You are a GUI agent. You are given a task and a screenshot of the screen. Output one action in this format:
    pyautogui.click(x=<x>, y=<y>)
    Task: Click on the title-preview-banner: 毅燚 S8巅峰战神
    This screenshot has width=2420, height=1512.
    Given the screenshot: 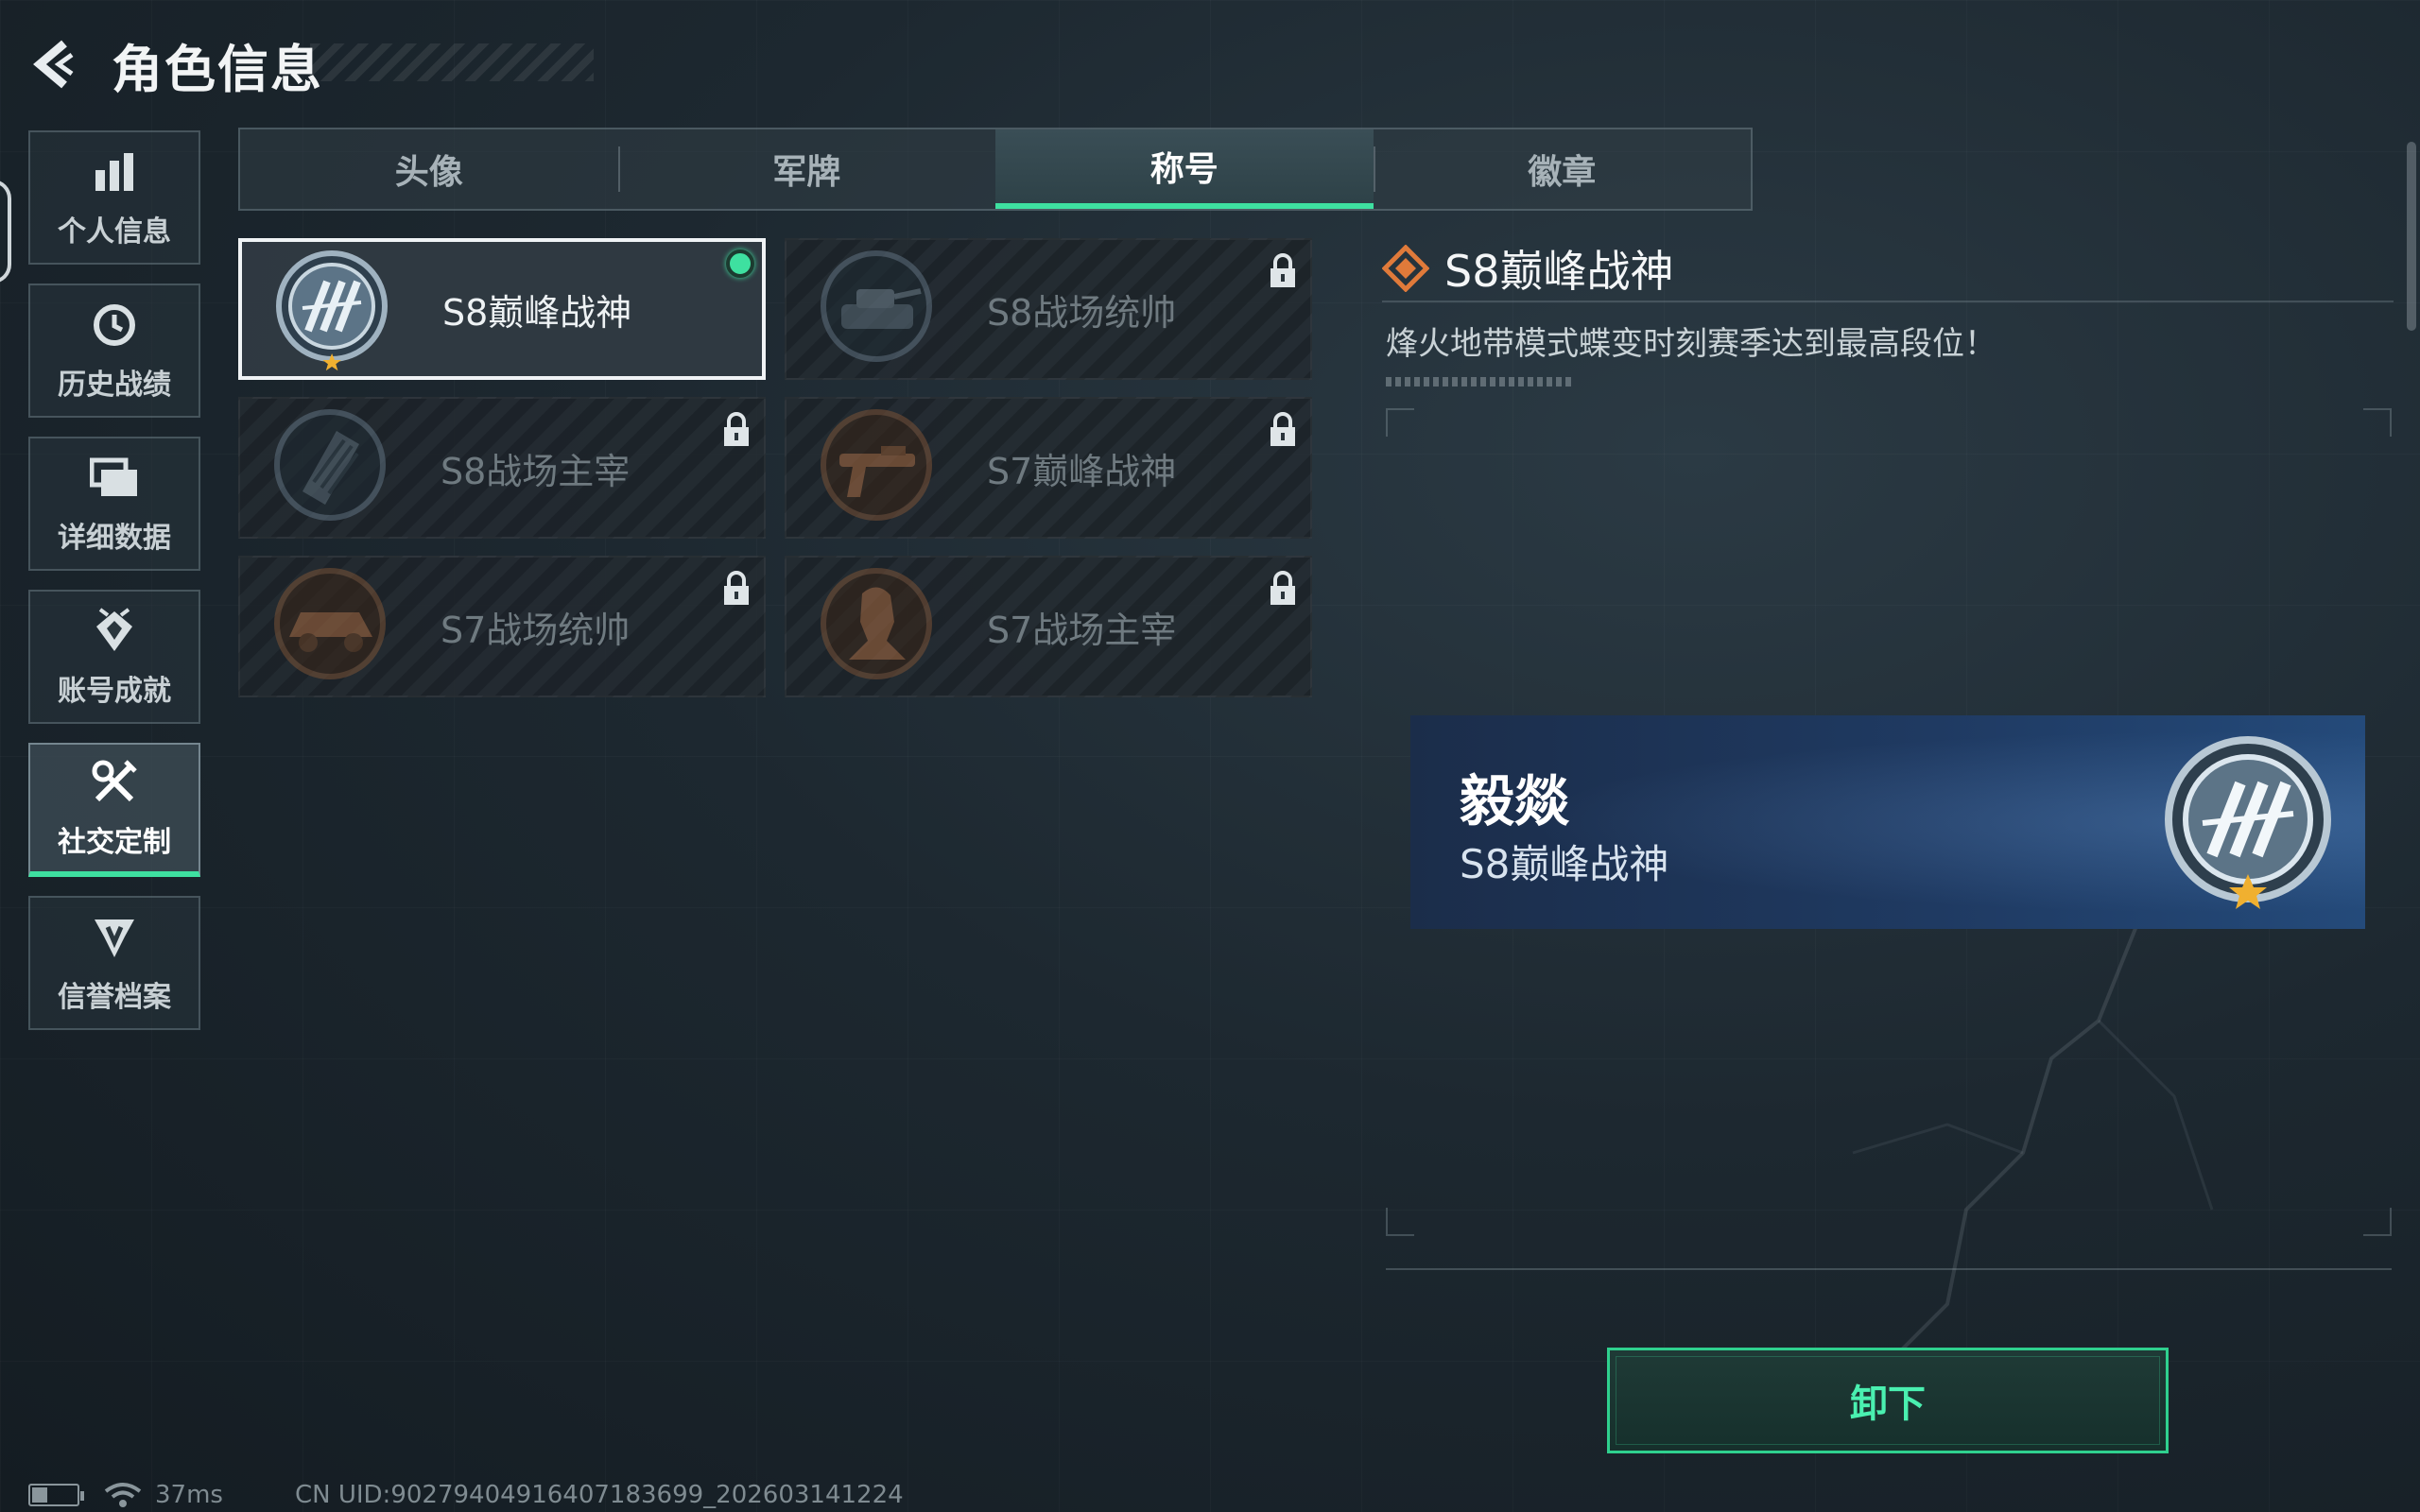 What is the action you would take?
    pyautogui.click(x=1887, y=822)
    